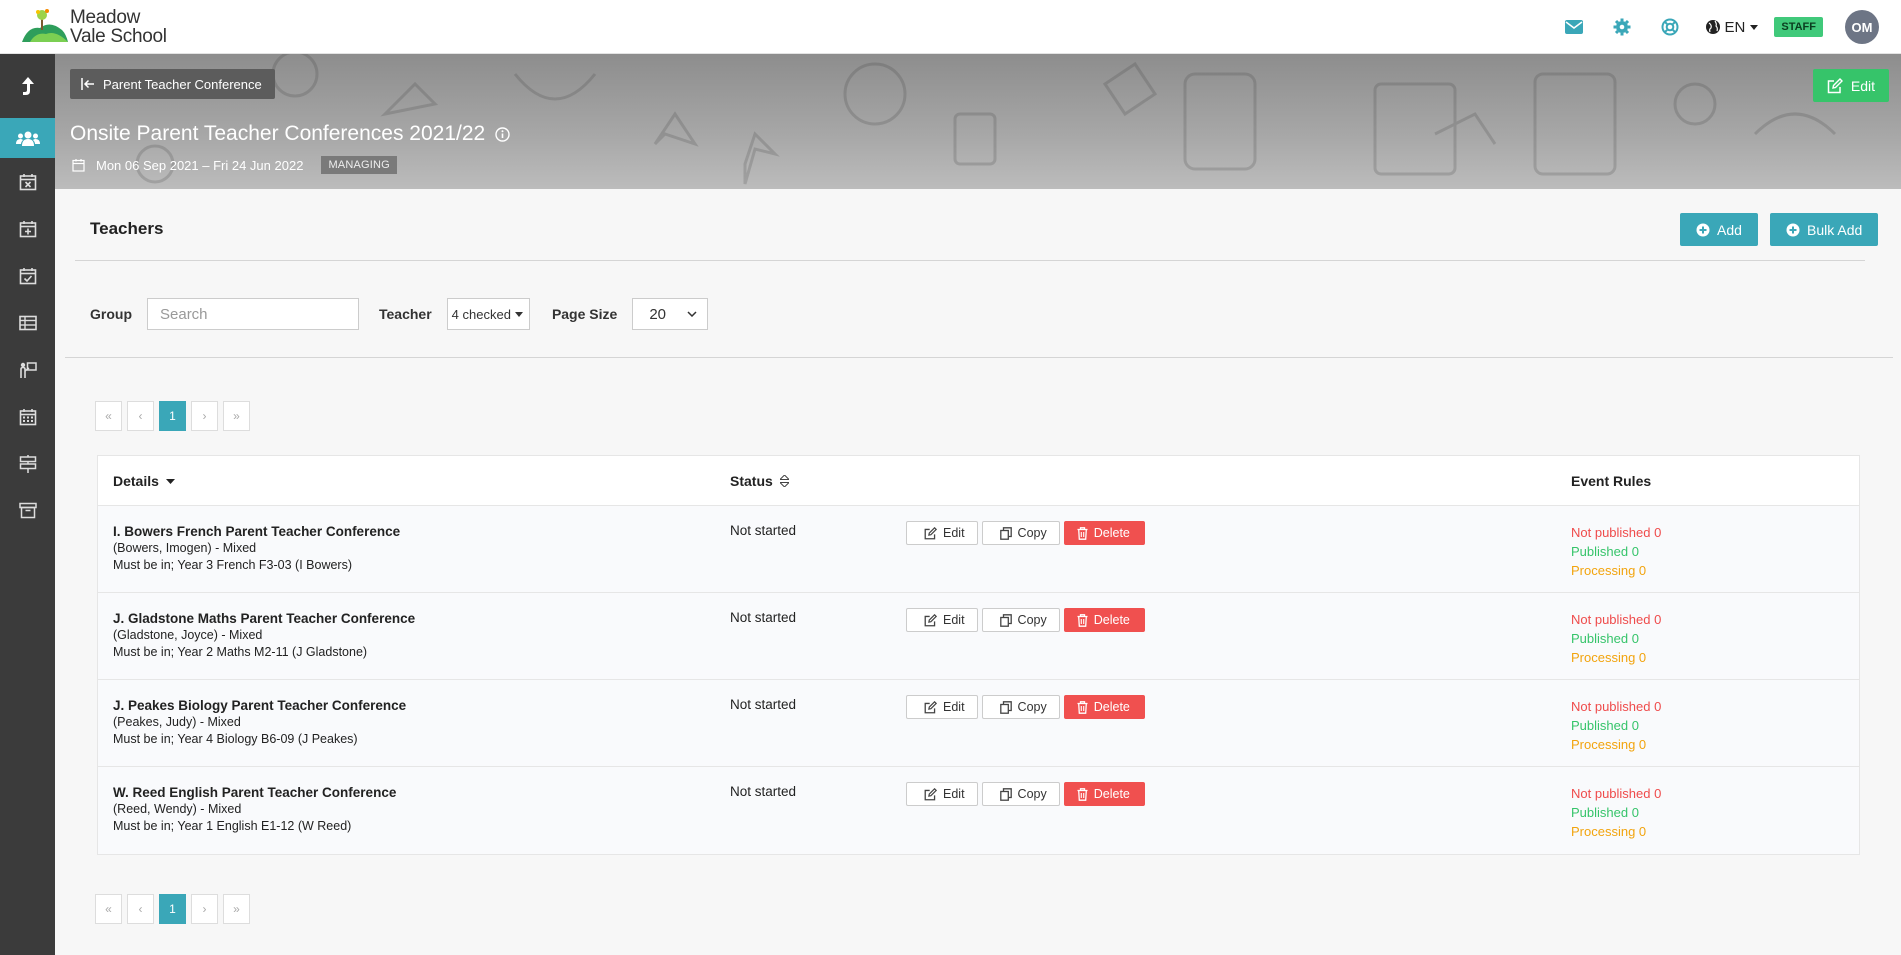 Image resolution: width=1901 pixels, height=955 pixels. I want to click on signpost-icon, so click(27, 463).